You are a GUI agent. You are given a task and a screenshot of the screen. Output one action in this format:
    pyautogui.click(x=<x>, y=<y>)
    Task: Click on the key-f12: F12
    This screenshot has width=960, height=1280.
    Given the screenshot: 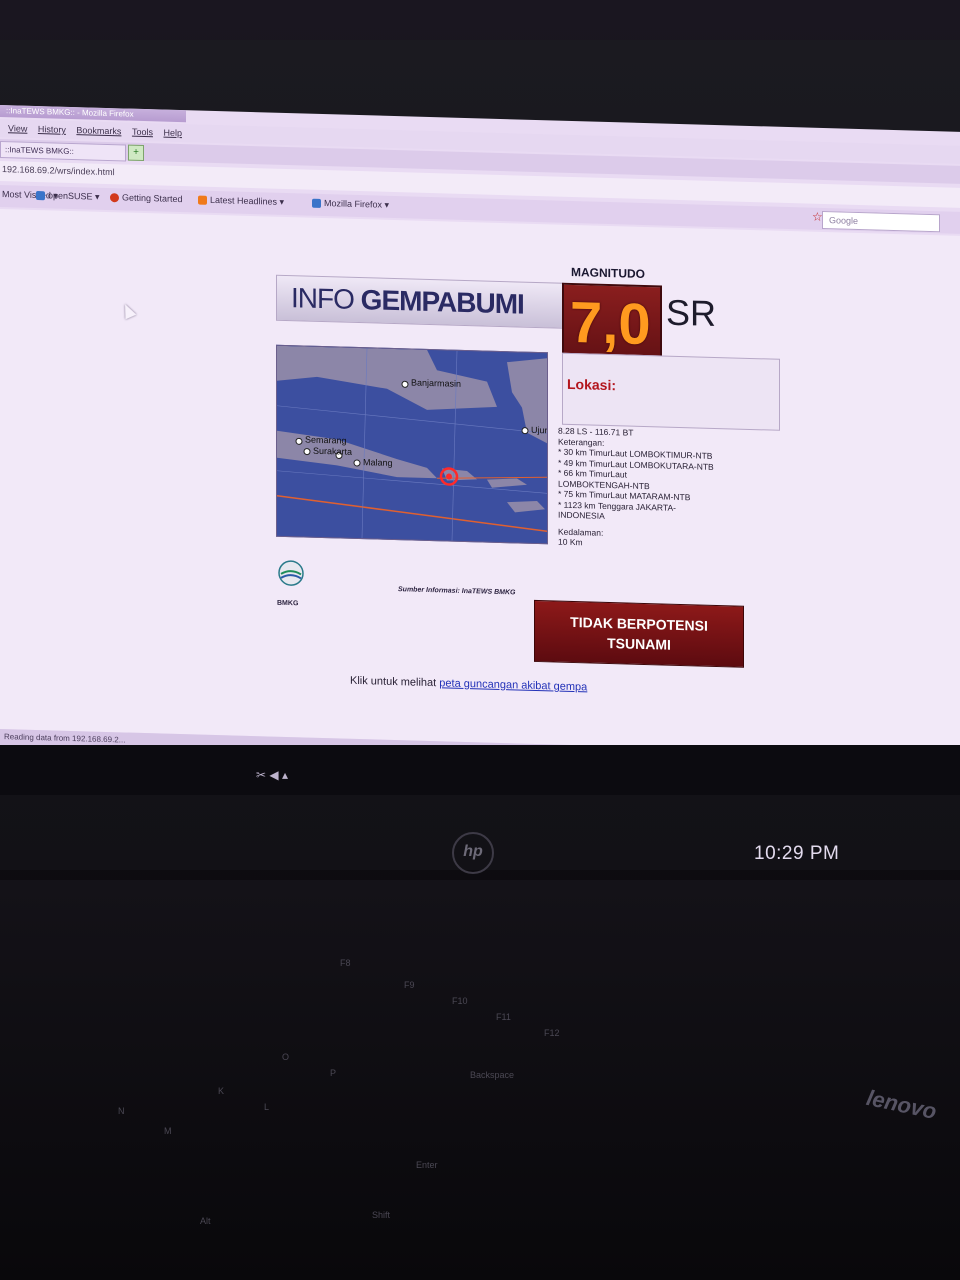 What is the action you would take?
    pyautogui.click(x=552, y=1033)
    